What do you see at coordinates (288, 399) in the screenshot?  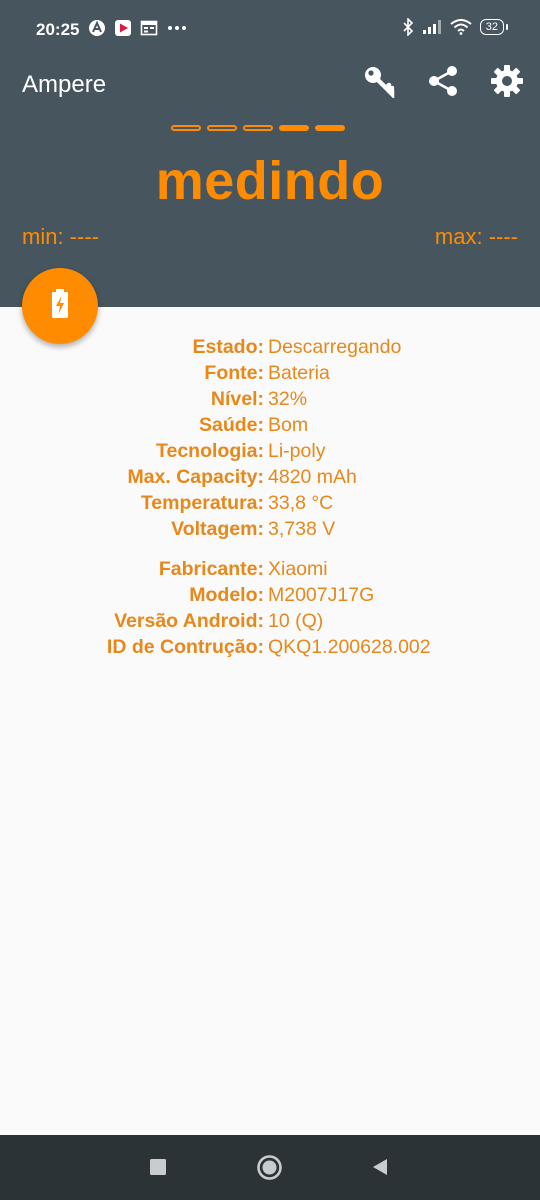 I see `info-value: 32%` at bounding box center [288, 399].